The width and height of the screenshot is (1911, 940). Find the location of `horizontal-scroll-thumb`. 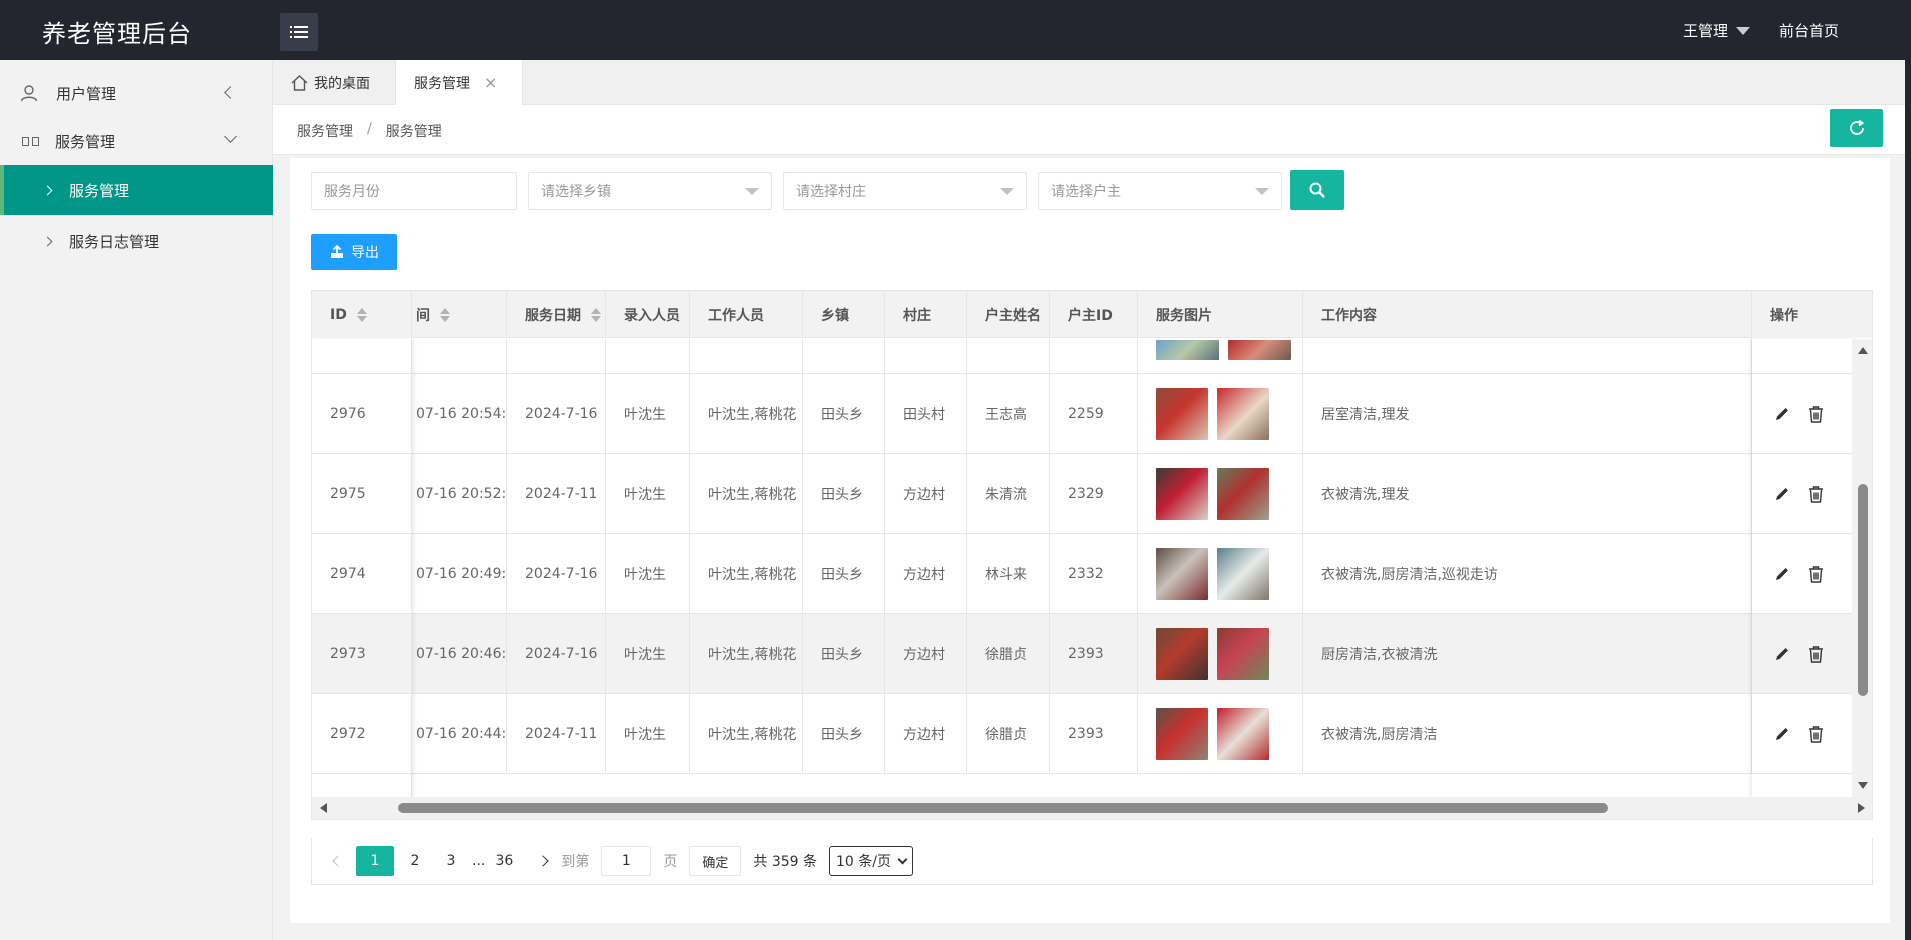

horizontal-scroll-thumb is located at coordinates (1003, 808).